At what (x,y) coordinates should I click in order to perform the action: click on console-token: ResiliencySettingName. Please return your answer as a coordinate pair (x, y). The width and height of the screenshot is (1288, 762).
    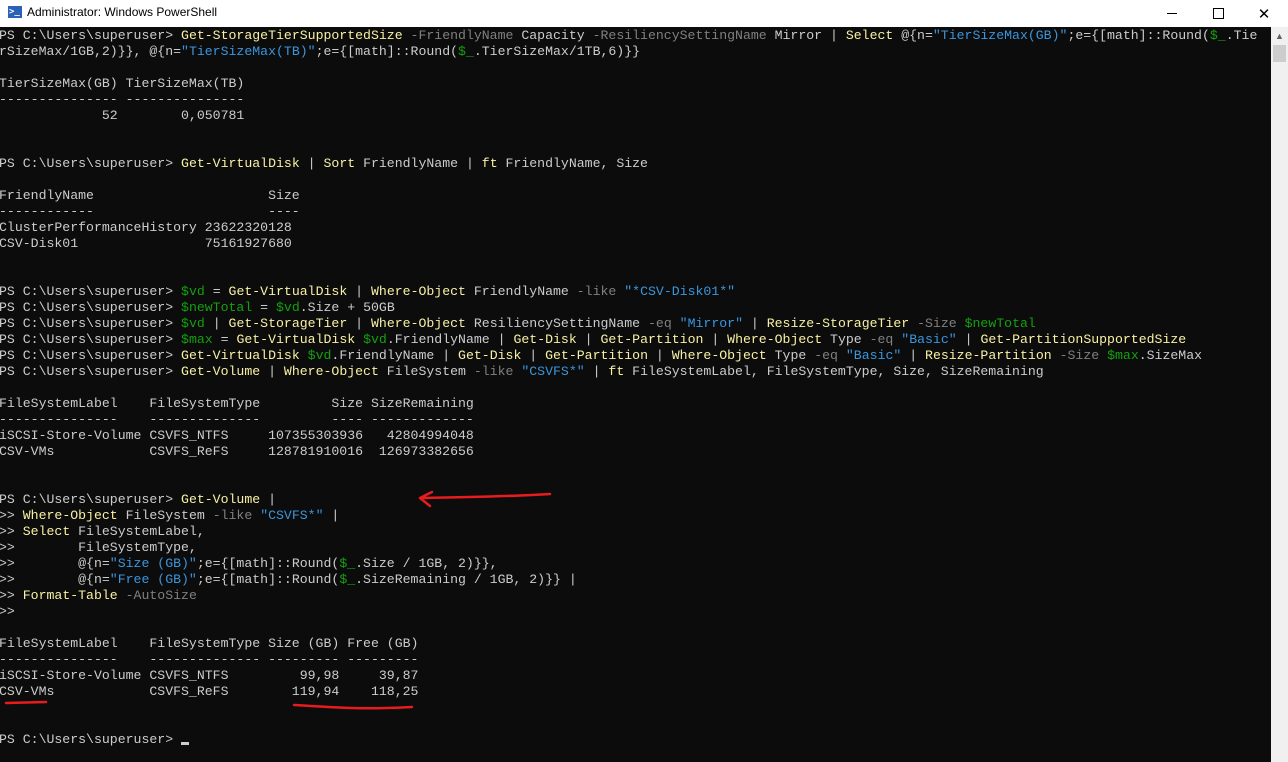
    Looking at the image, I should click on (556, 323).